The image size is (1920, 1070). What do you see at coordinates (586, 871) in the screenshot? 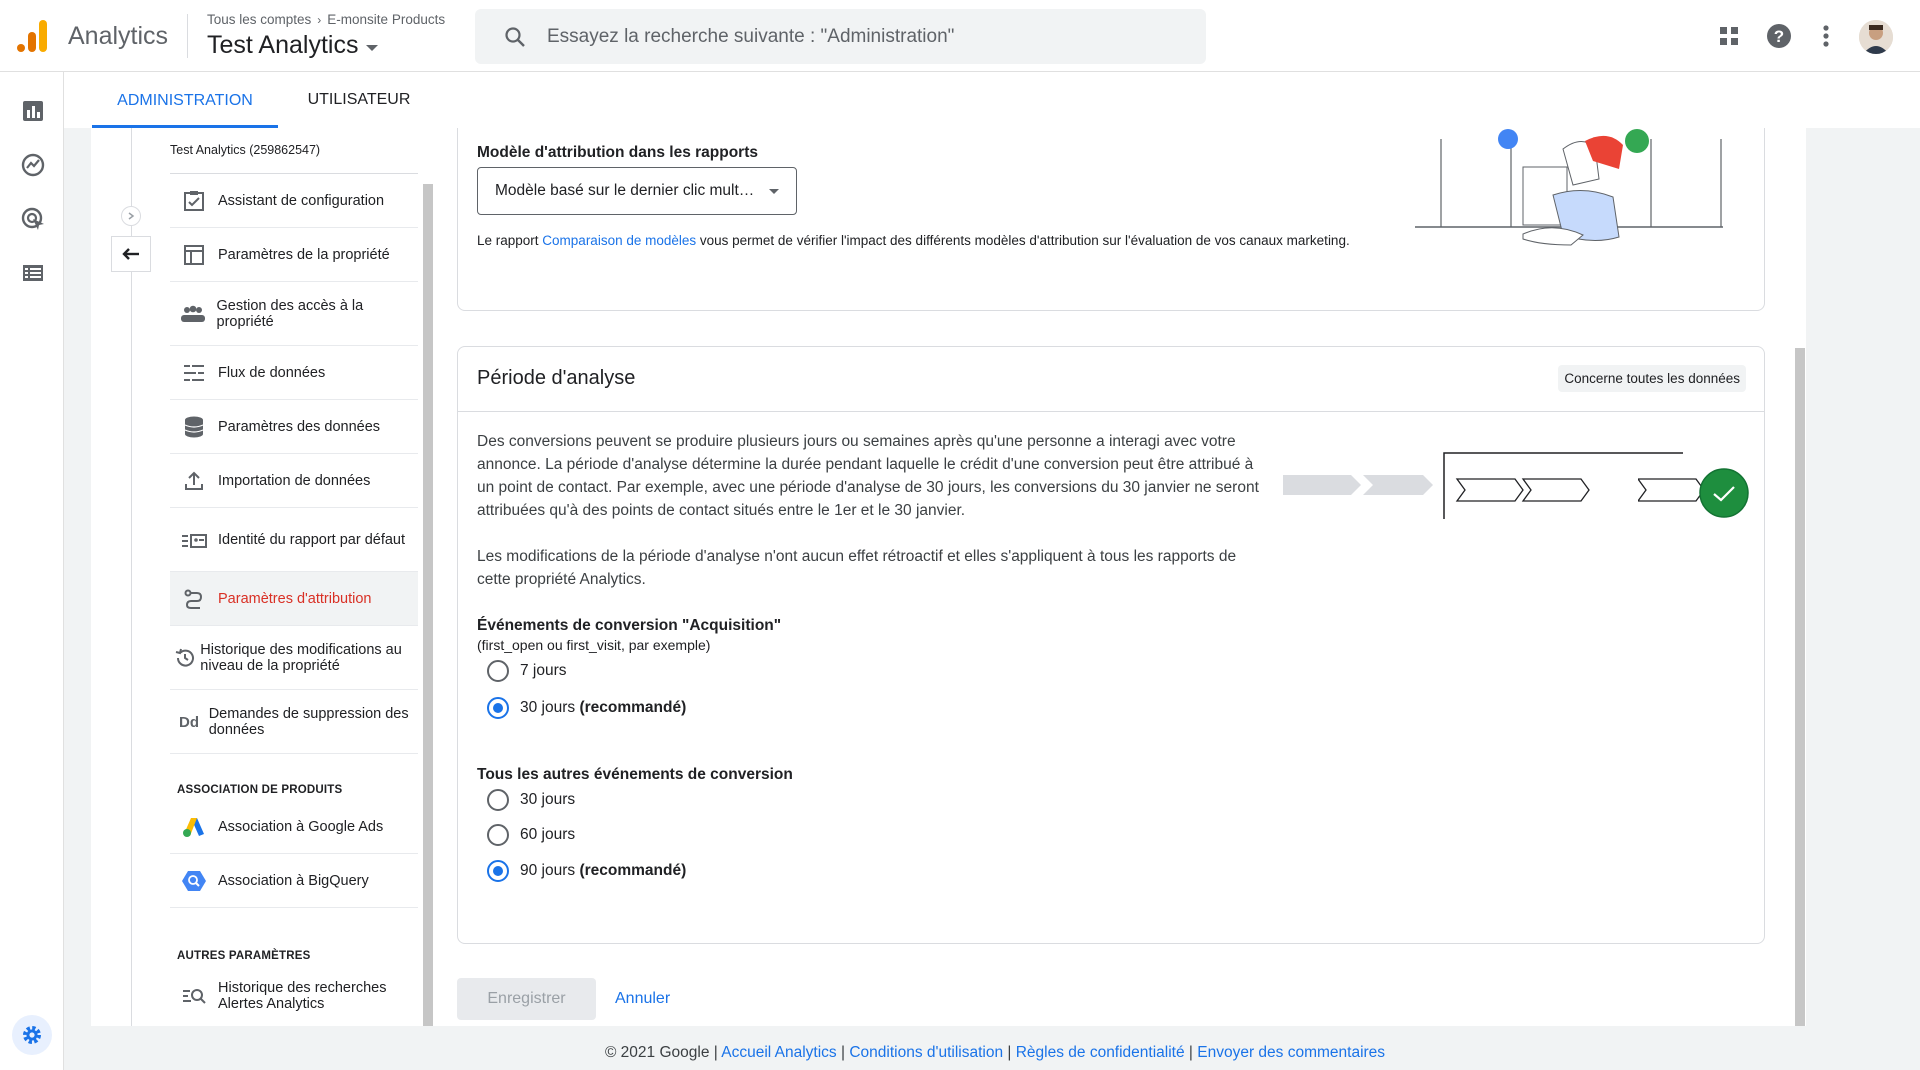
I see `radio-other-90-days: 90 jours (recommandé)` at bounding box center [586, 871].